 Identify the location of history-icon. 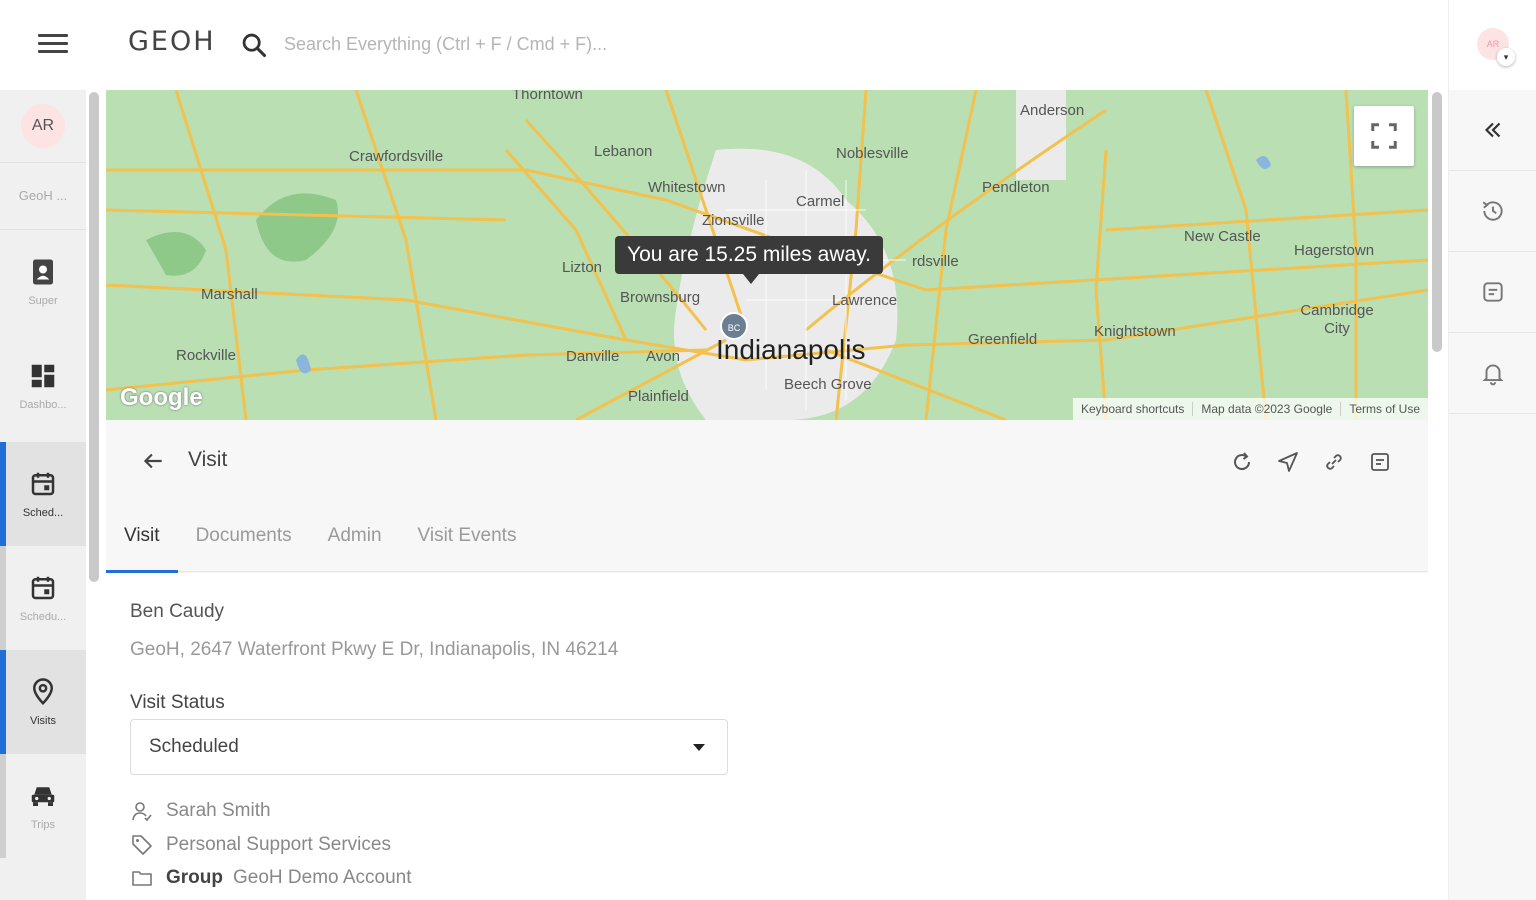
(1492, 211).